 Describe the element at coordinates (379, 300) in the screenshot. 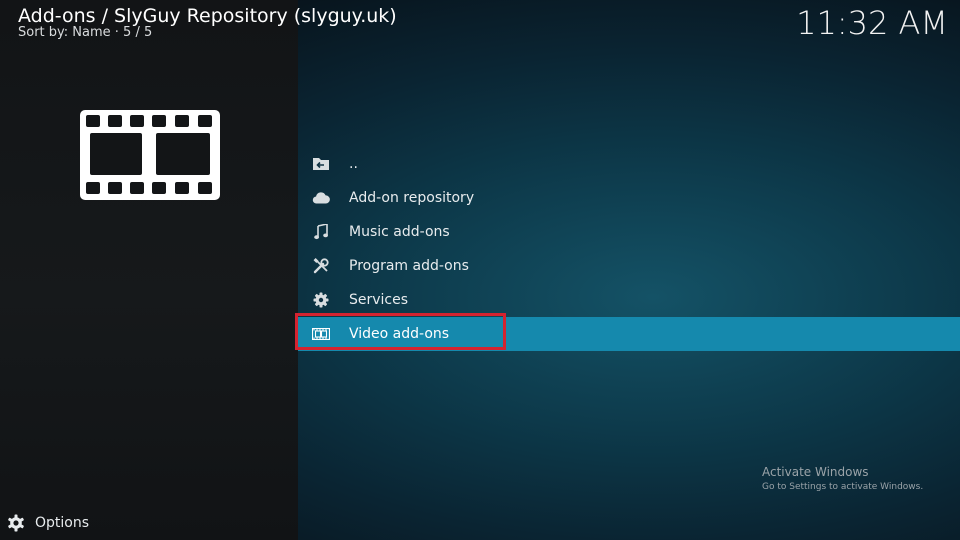

I see `list-item-label: Services` at that location.